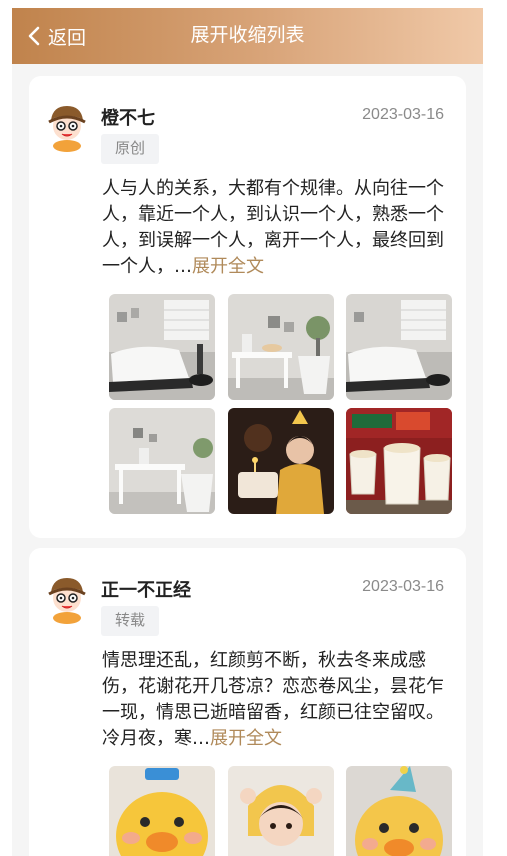 This screenshot has width=507, height=856. What do you see at coordinates (128, 118) in the screenshot?
I see `author-name: 橙不七` at bounding box center [128, 118].